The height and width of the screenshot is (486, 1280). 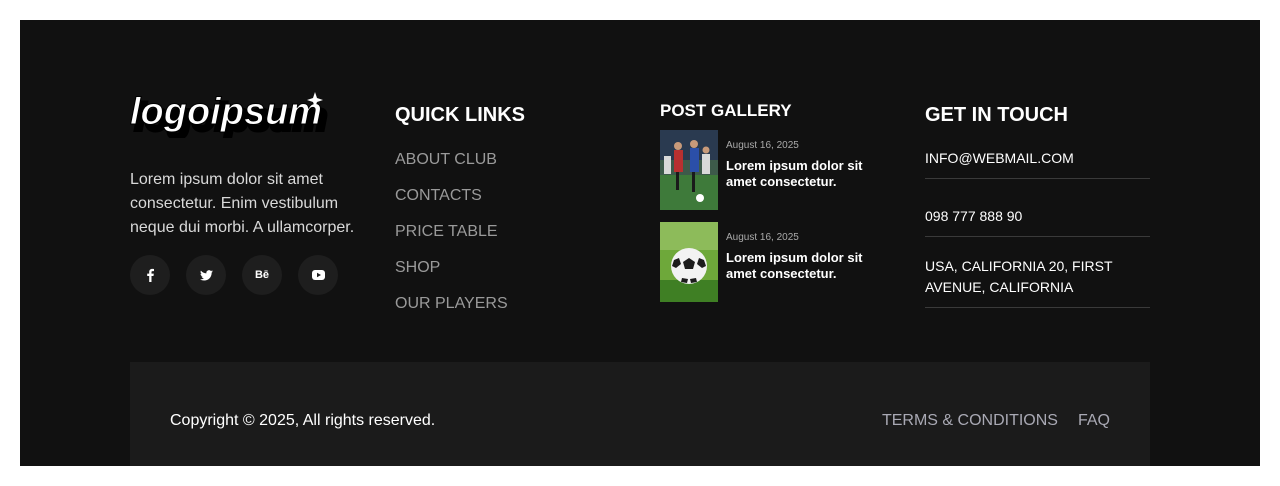 What do you see at coordinates (150, 275) in the screenshot?
I see `facebook-icon` at bounding box center [150, 275].